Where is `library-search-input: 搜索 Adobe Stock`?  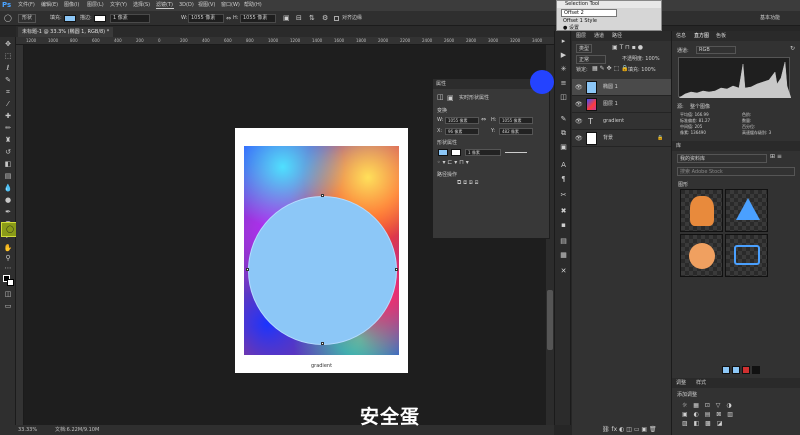
library-search-input: 搜索 Adobe Stock is located at coordinates (736, 171).